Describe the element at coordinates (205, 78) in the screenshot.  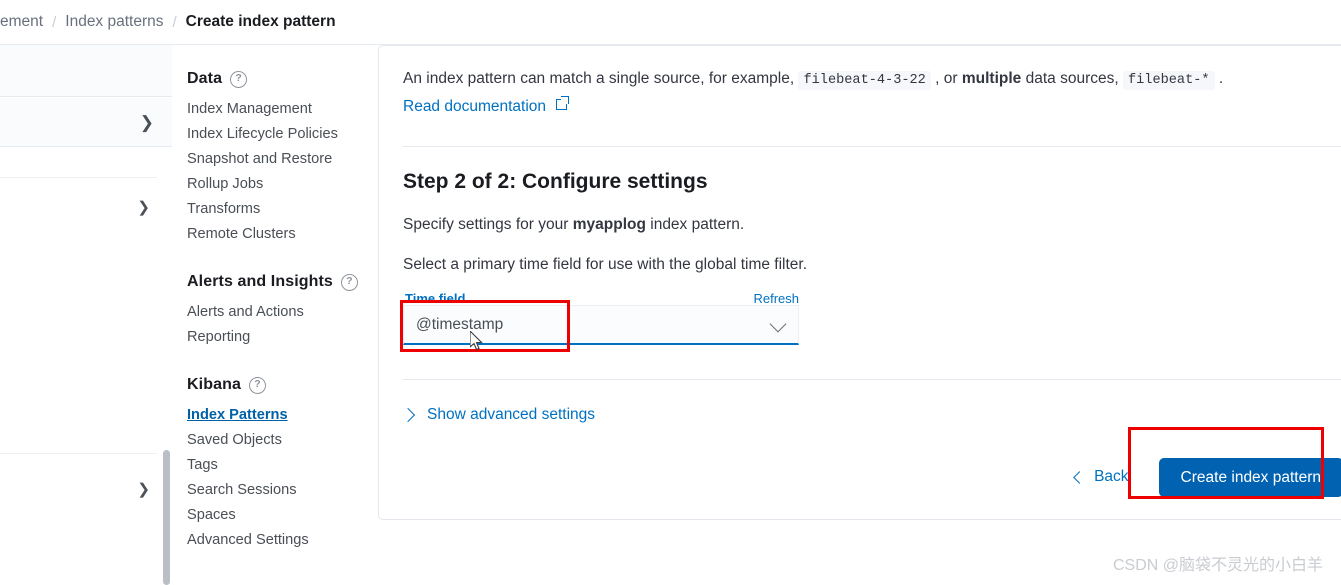
I see `nav-group-label: Data` at that location.